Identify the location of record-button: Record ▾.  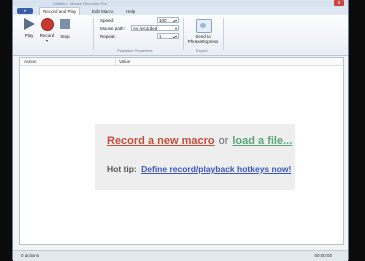
(47, 33).